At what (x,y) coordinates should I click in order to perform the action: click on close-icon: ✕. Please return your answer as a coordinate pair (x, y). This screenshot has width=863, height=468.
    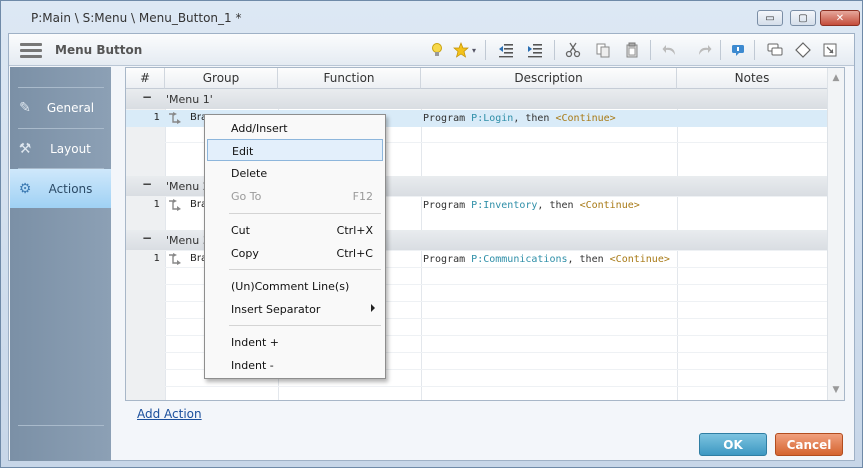
    Looking at the image, I should click on (840, 18).